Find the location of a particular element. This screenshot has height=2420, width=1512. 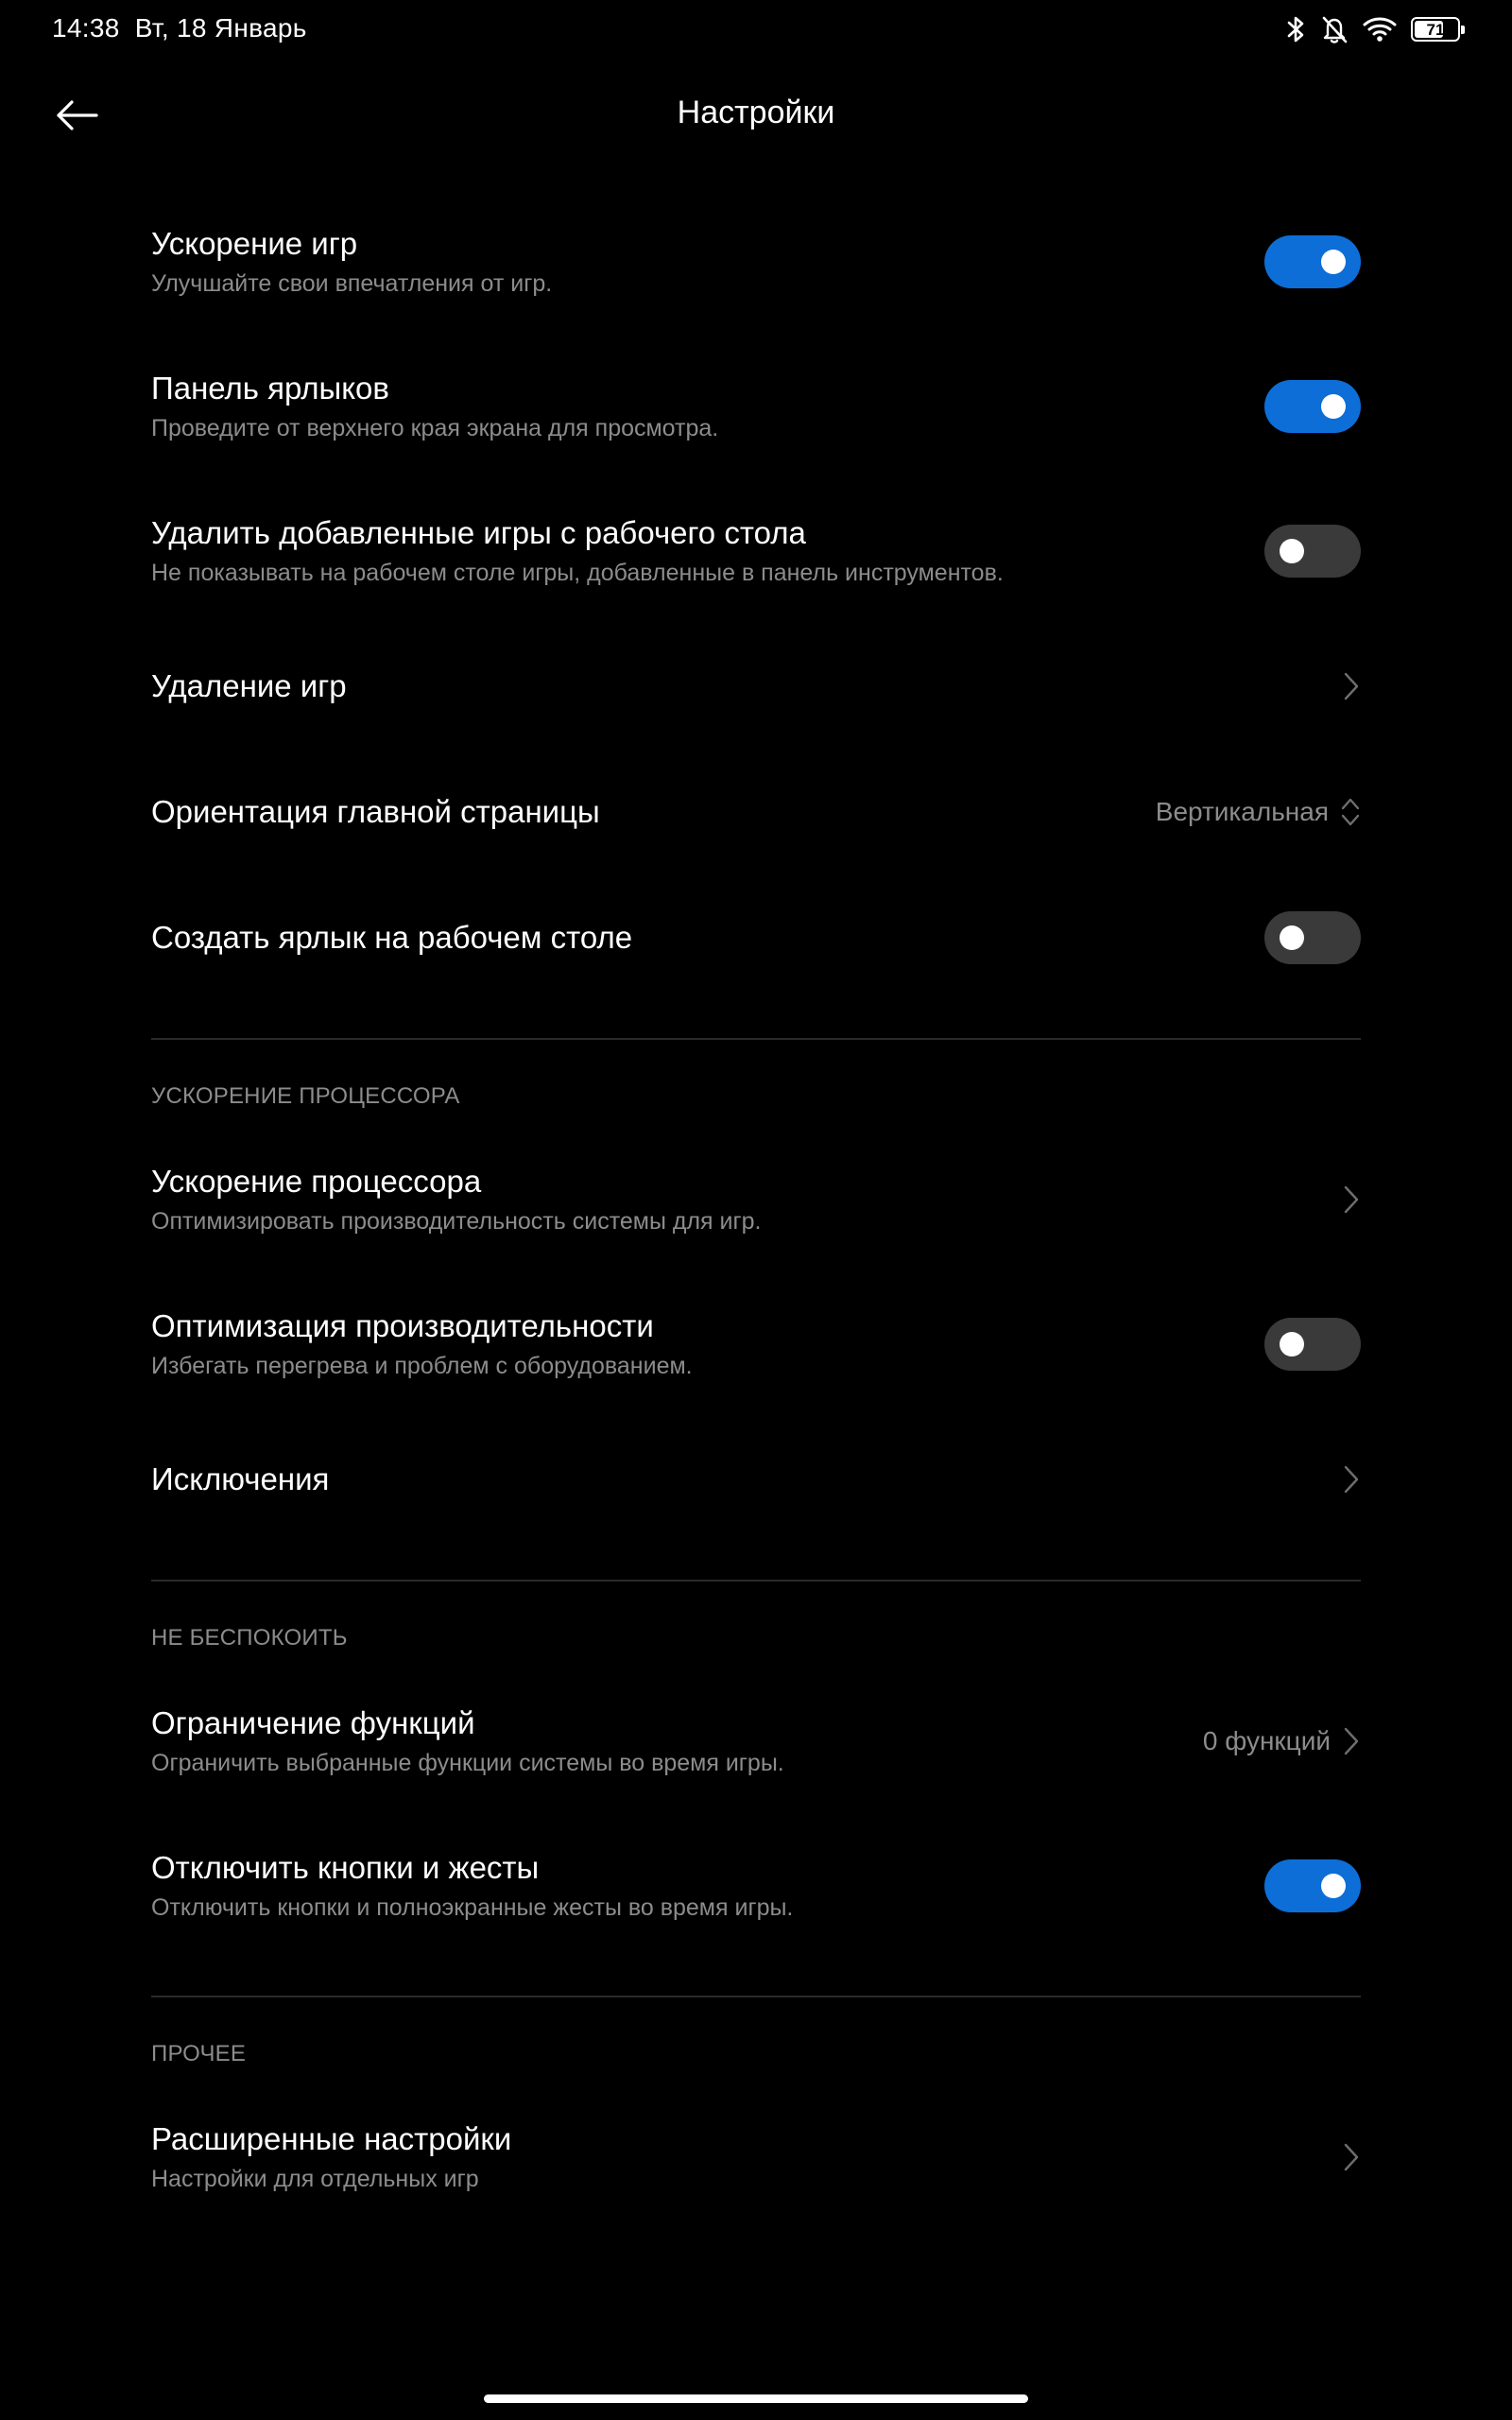

section-header-cpu: УСКОРЕНИЕ ПРОЦЕССОРА is located at coordinates (305, 1096).